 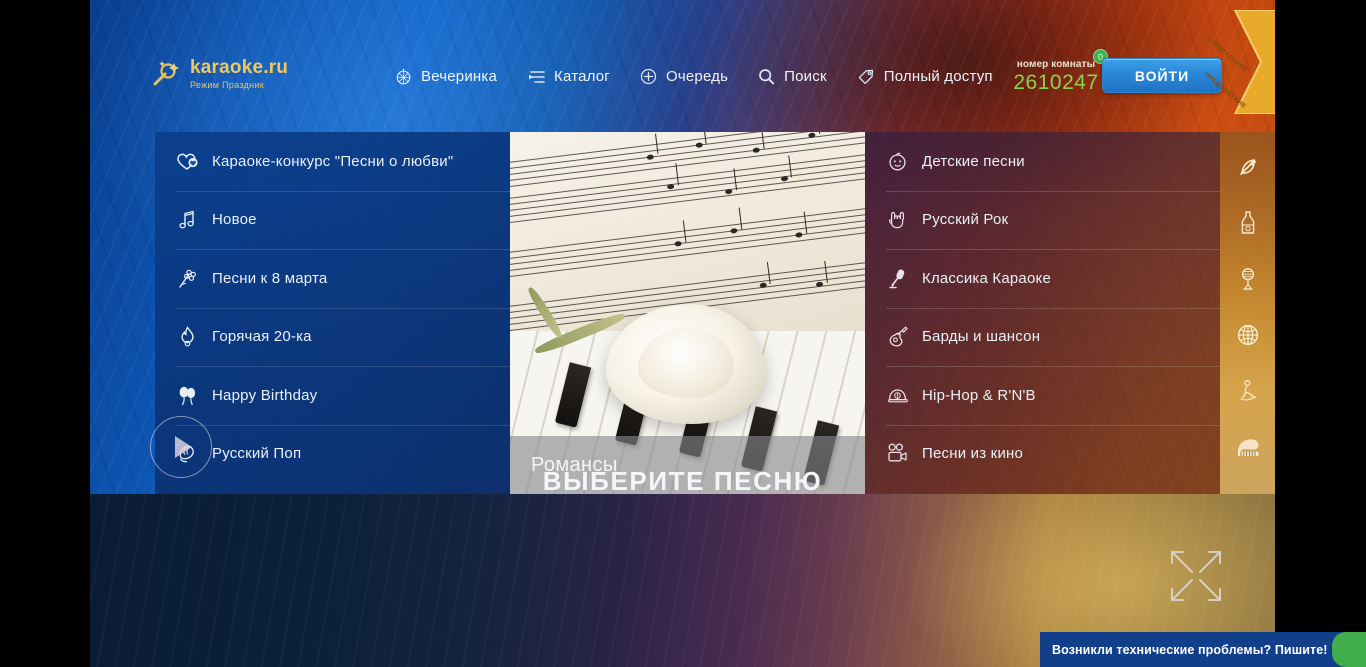 I want to click on genre-icon-rail, so click(x=1247, y=313).